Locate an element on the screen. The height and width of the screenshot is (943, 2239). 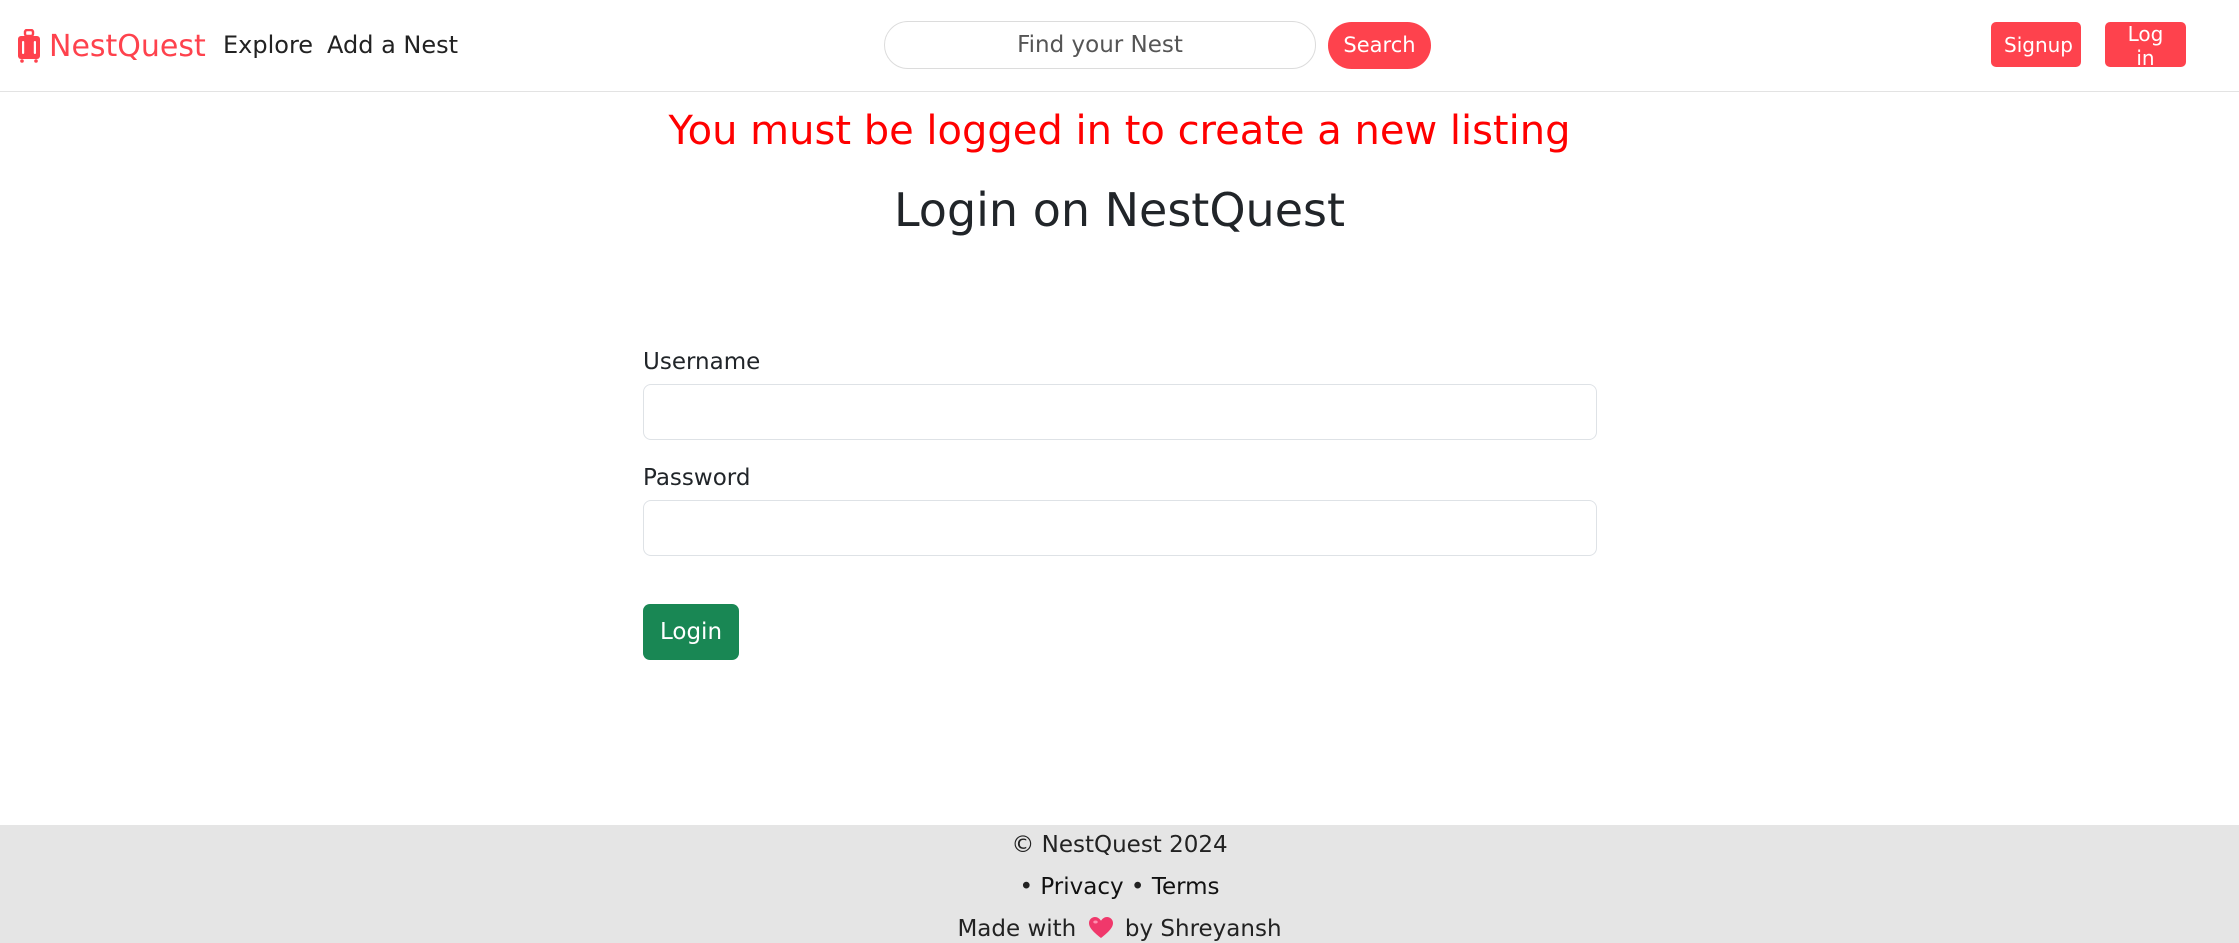
terms-link: Terms is located at coordinates (1186, 887).